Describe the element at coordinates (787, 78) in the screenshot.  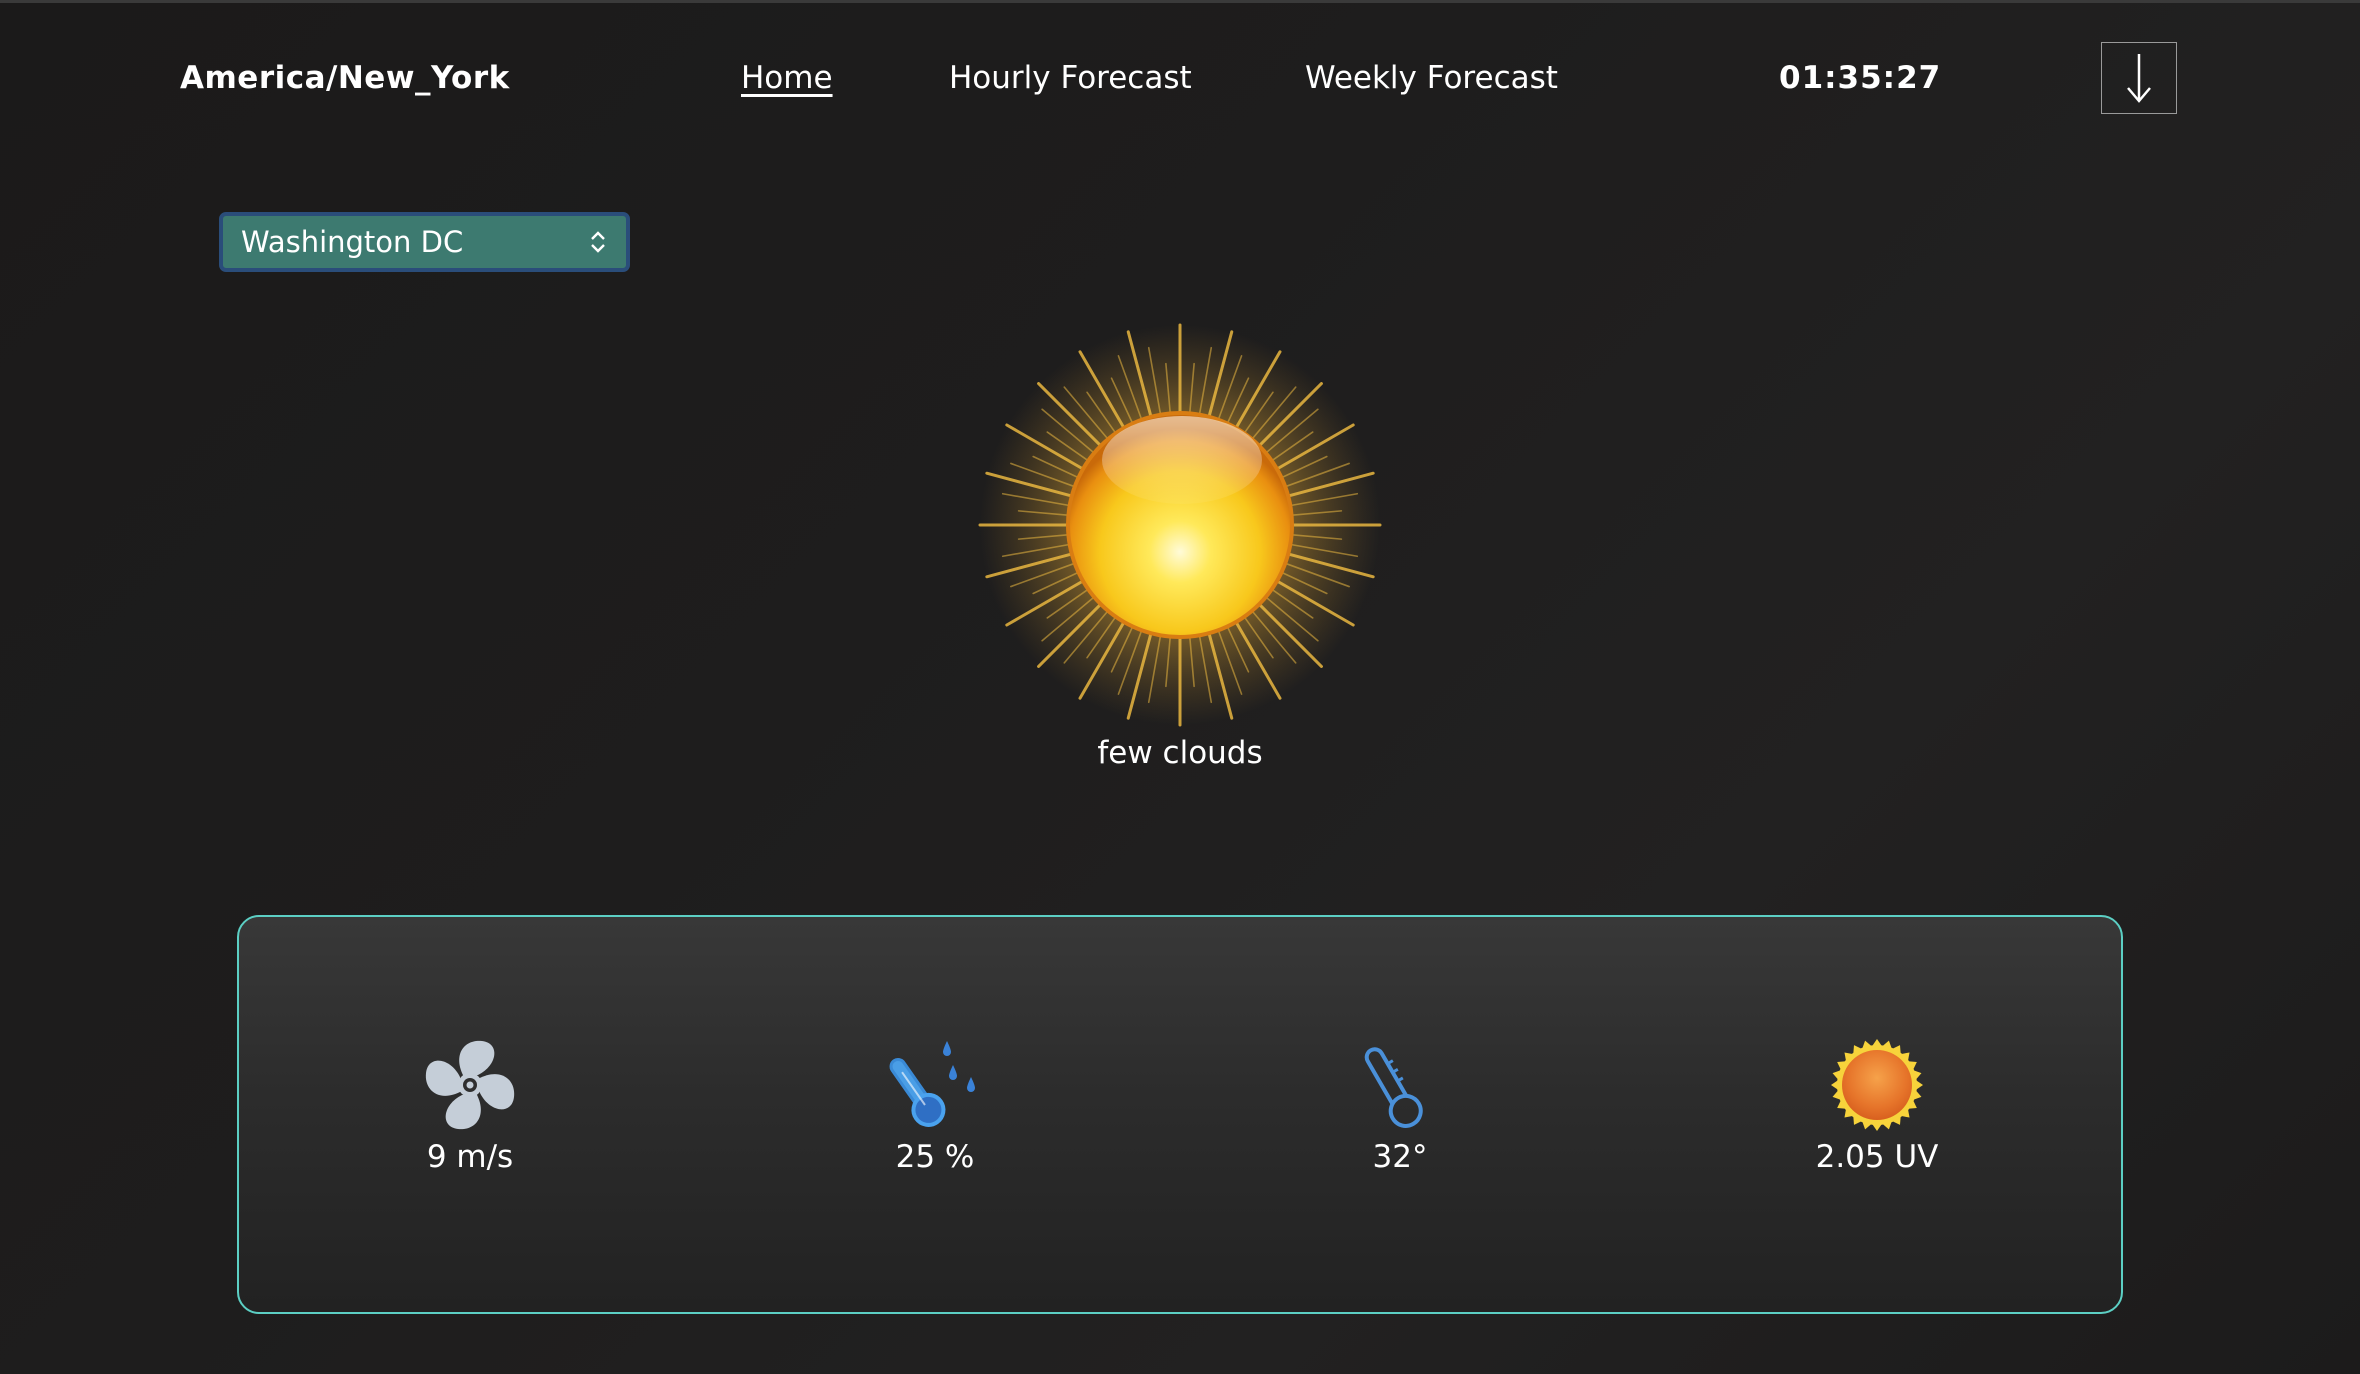
I see `nav-home-link: Home` at that location.